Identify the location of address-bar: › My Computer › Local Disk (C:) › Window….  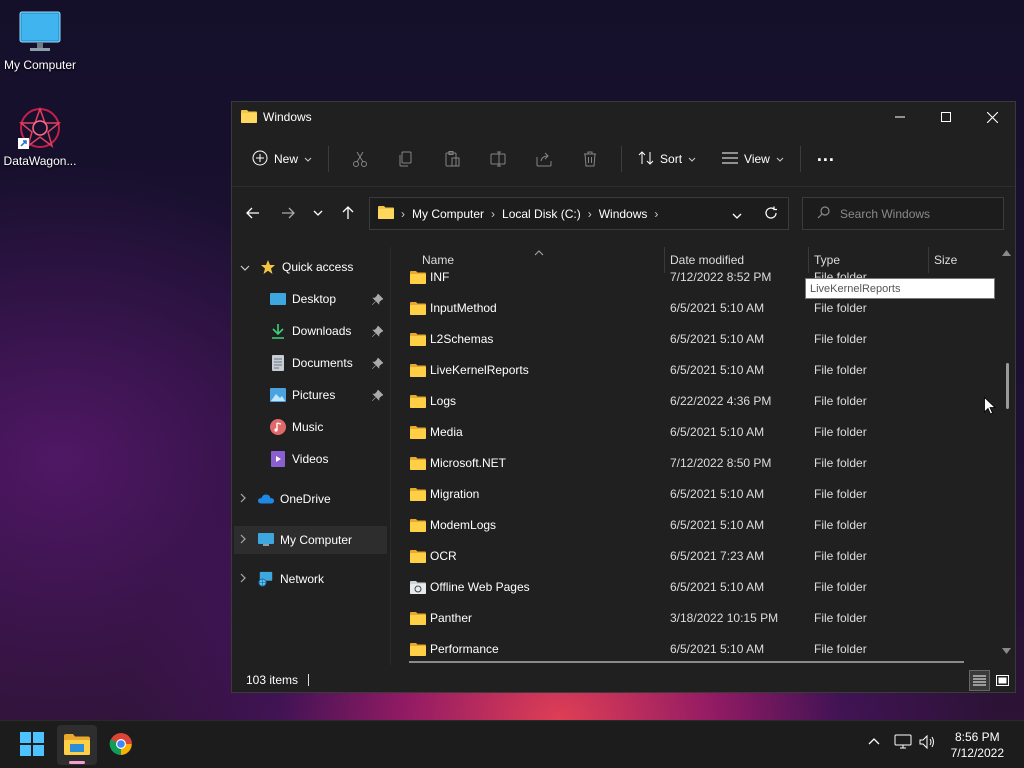
(579, 213).